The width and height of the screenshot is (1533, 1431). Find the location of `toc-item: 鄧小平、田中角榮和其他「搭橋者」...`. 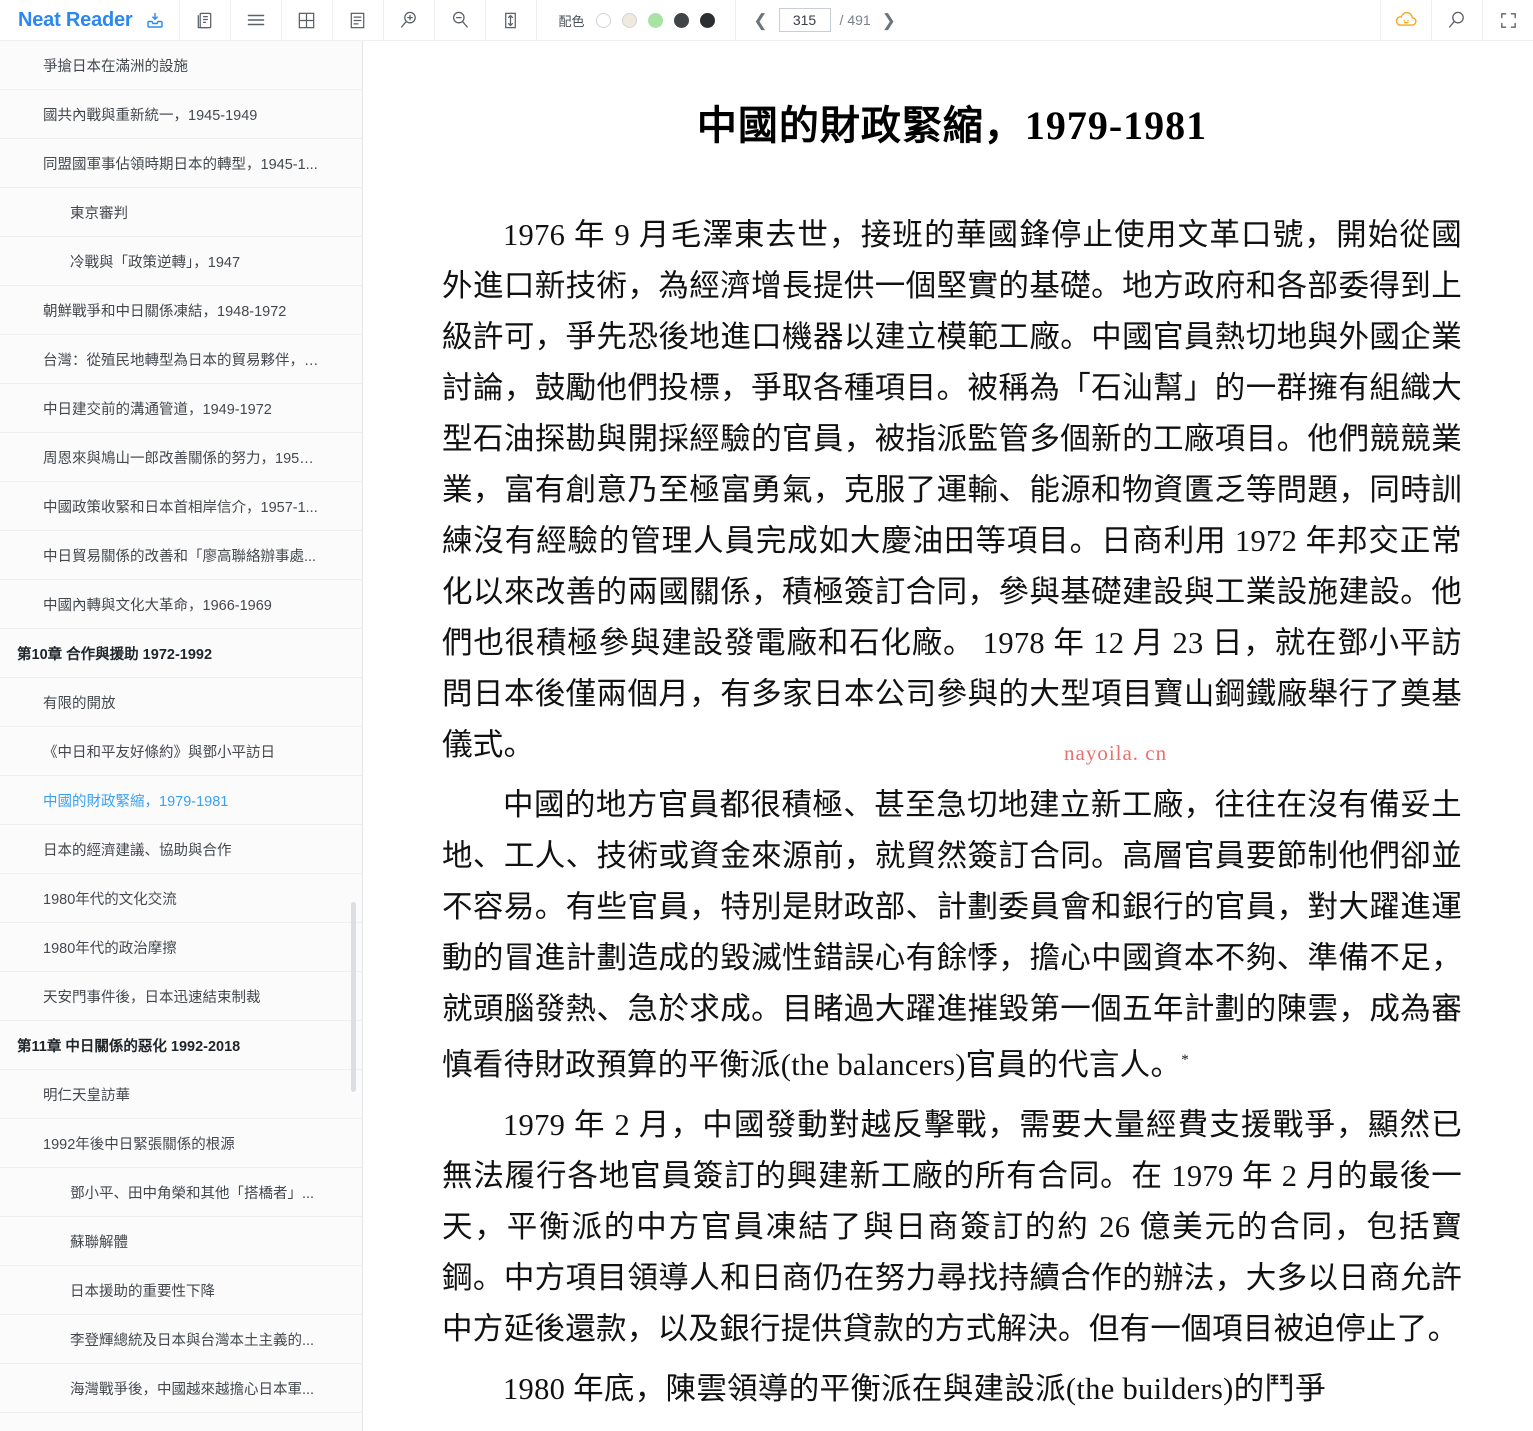

toc-item: 鄧小平、田中角榮和其他「搭橋者」... is located at coordinates (181, 1192).